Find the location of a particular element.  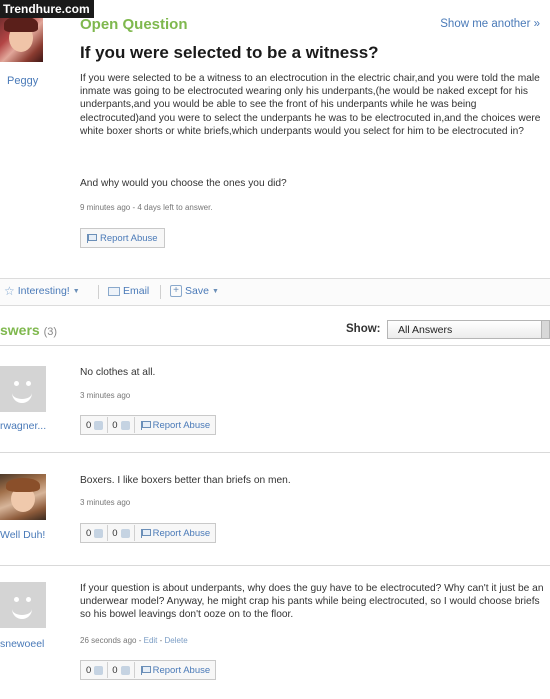

question-action-bar: ☆ Interesting! ▼ Email + Save ▼ is located at coordinates (275, 292).